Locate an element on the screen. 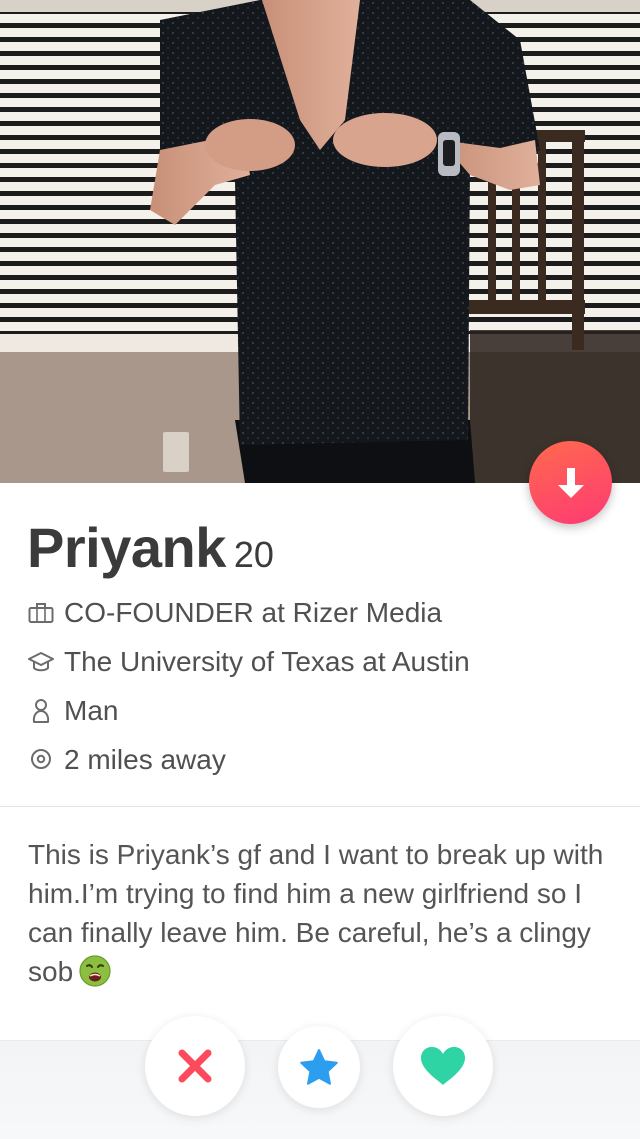 This screenshot has height=1139, width=640. close-x-icon is located at coordinates (195, 1066).